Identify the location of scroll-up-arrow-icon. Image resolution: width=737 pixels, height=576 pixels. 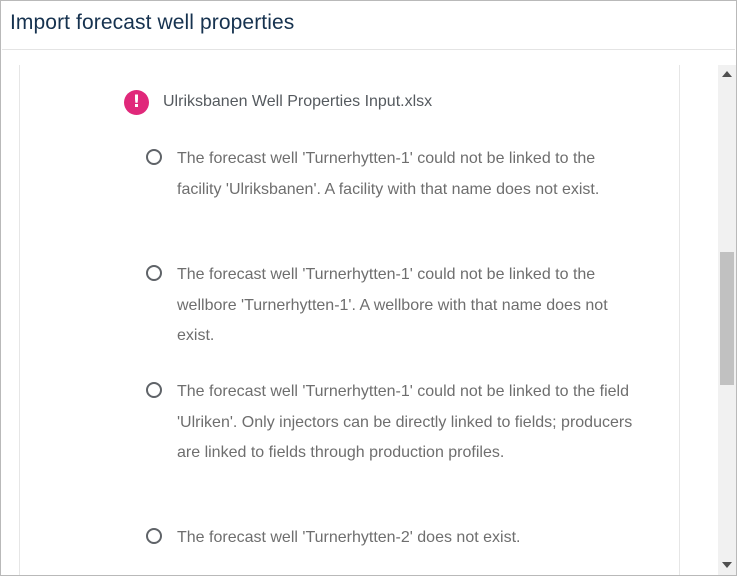
(727, 74).